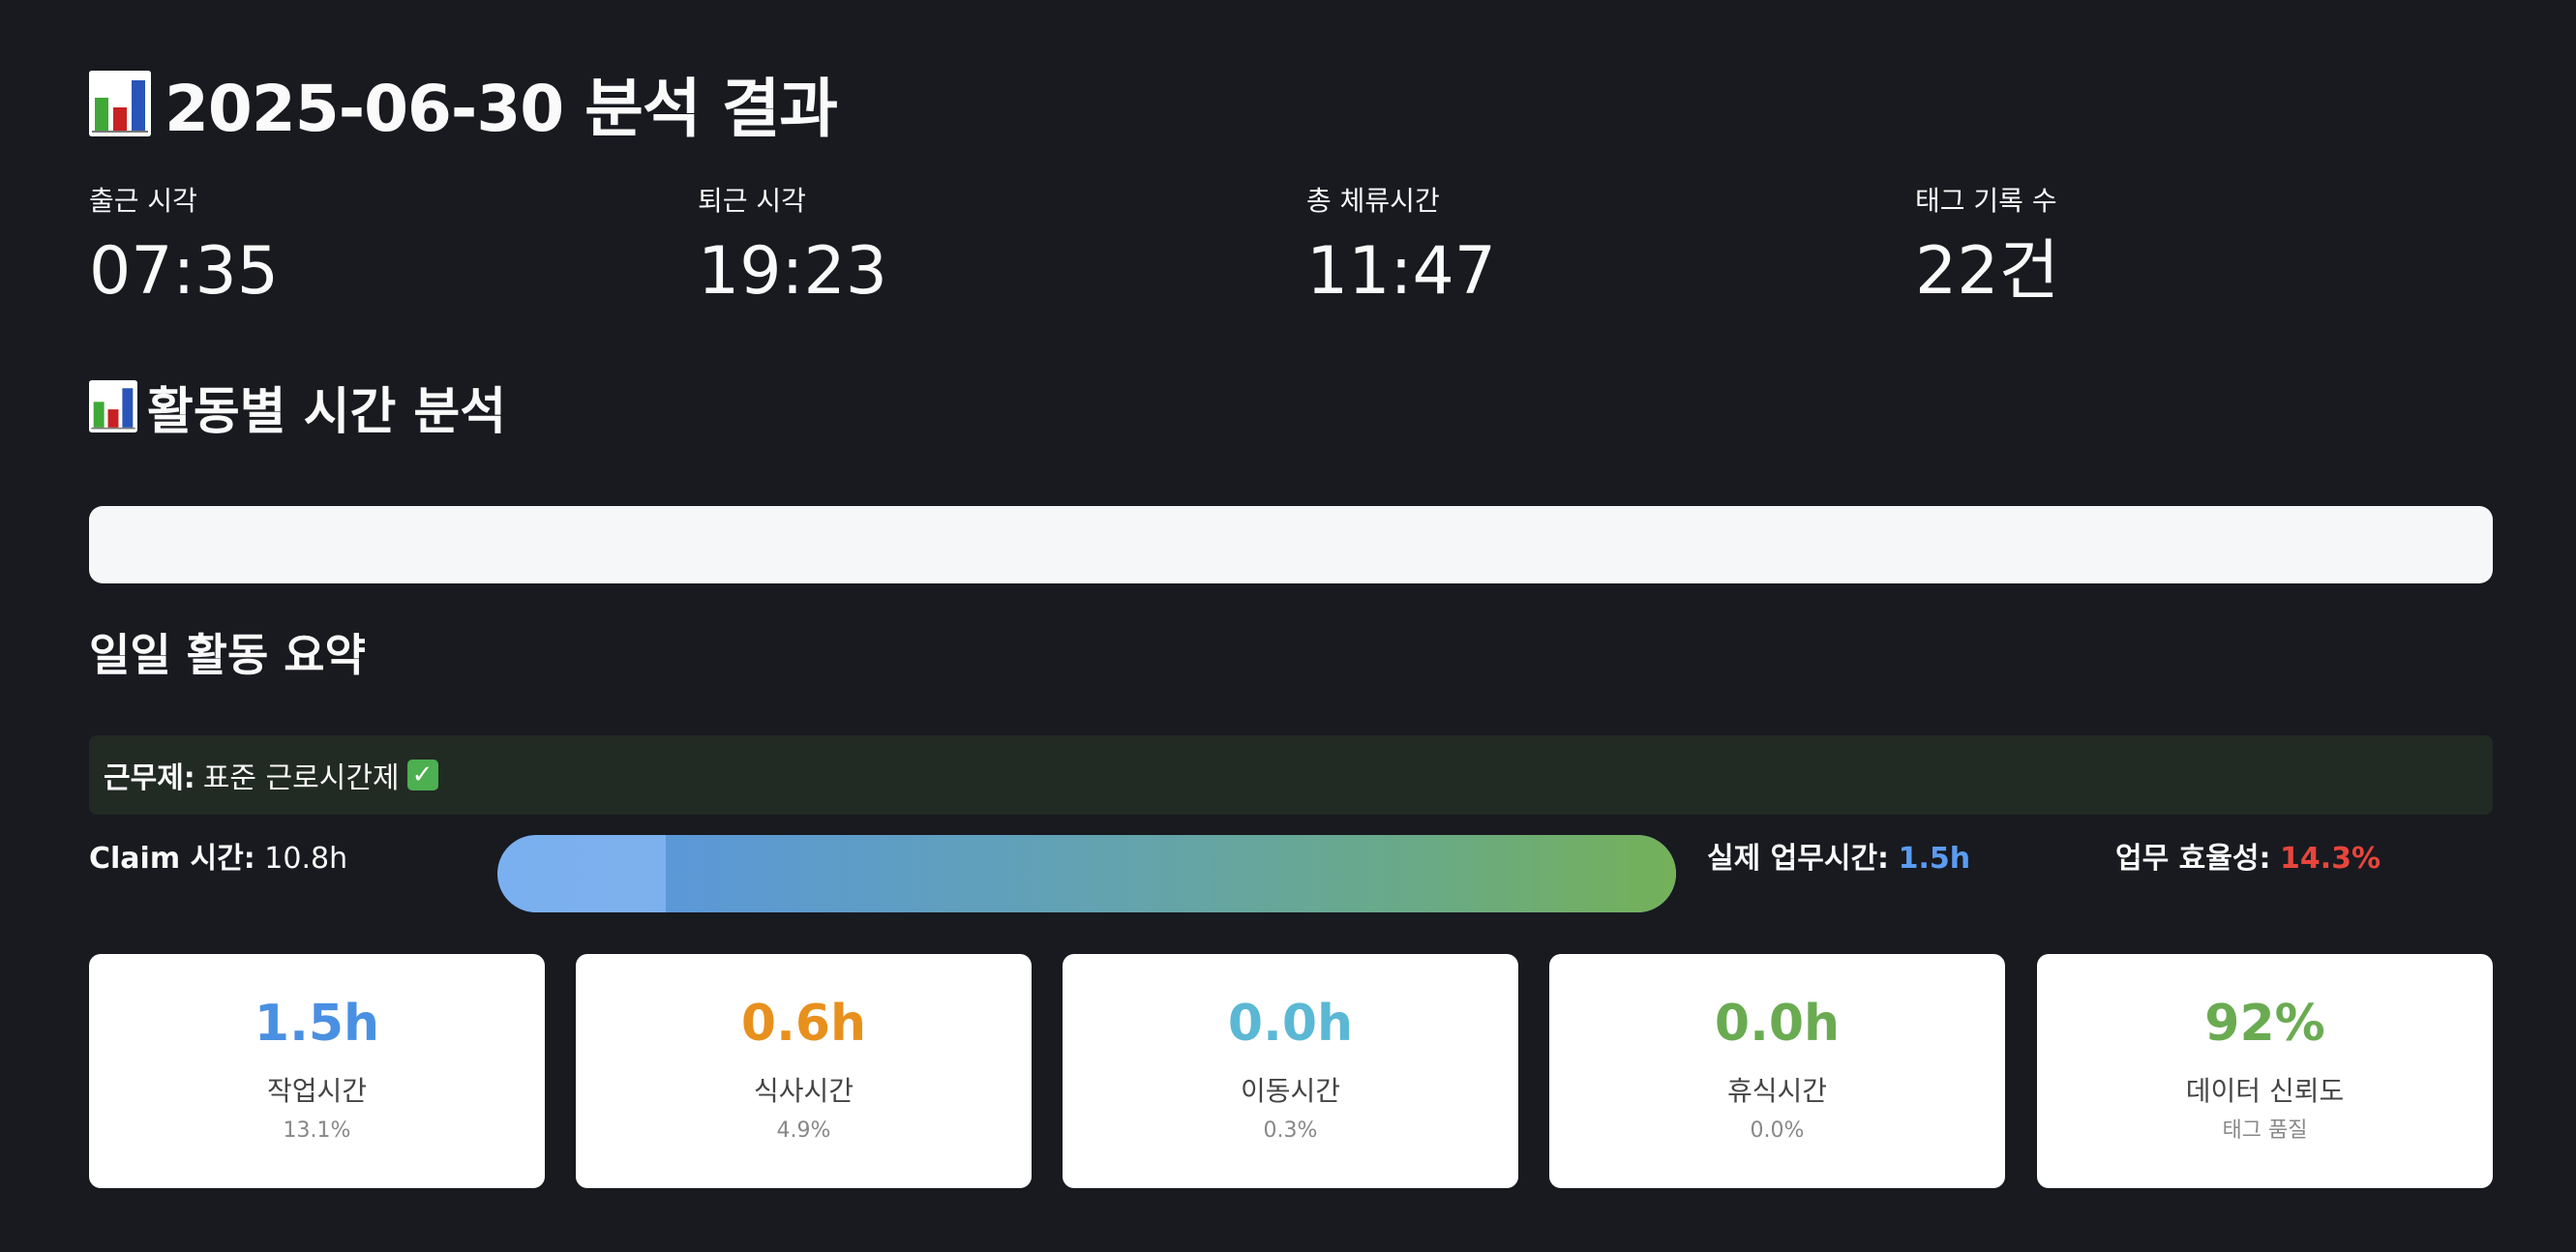  What do you see at coordinates (1987, 271) in the screenshot?
I see `metric-value: 22건` at bounding box center [1987, 271].